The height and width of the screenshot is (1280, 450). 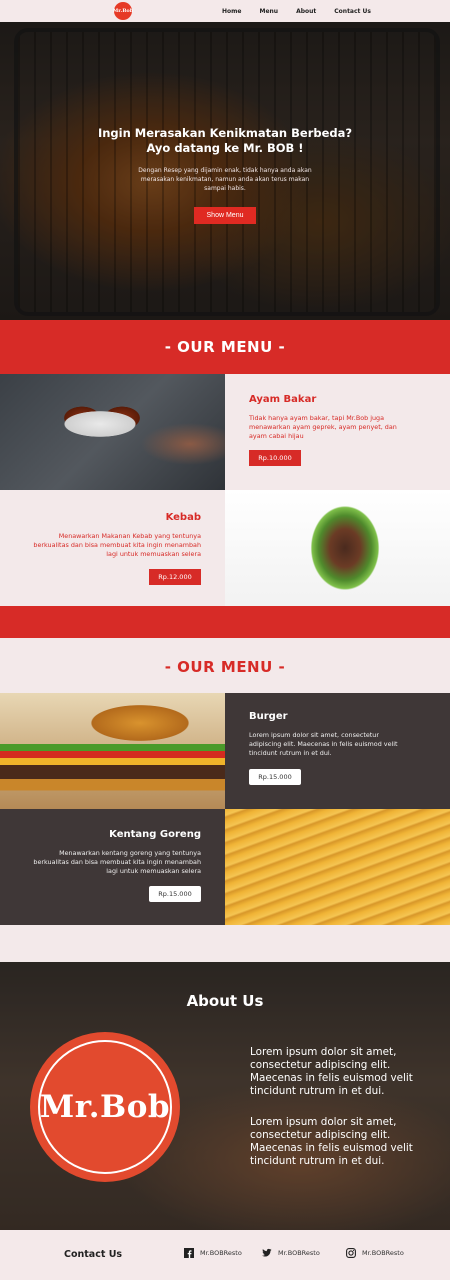 What do you see at coordinates (337, 867) in the screenshot?
I see `kentang-goreng-image` at bounding box center [337, 867].